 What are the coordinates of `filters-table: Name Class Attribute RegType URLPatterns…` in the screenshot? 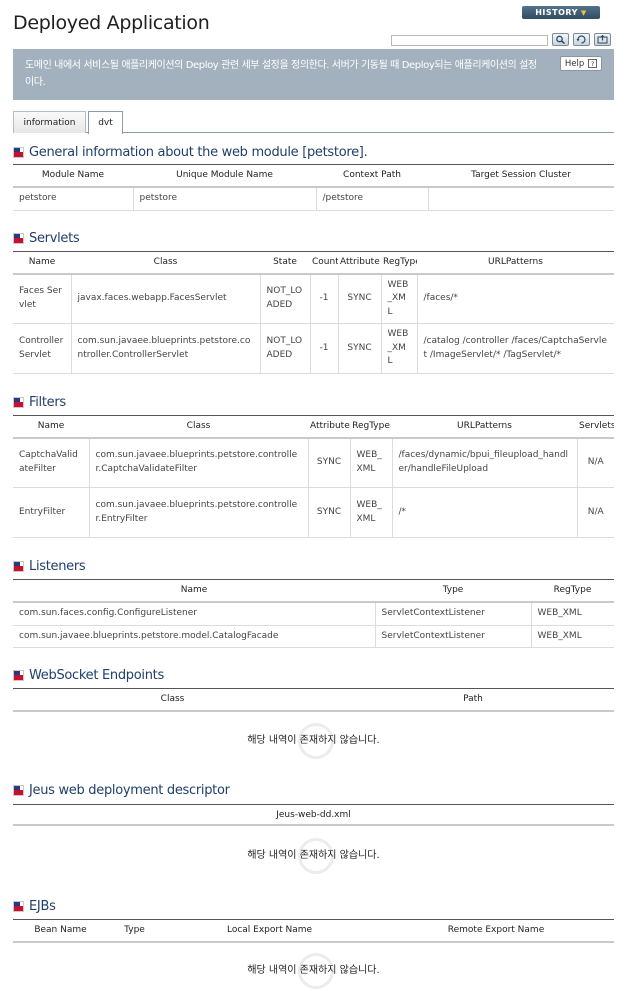 It's located at (313, 476).